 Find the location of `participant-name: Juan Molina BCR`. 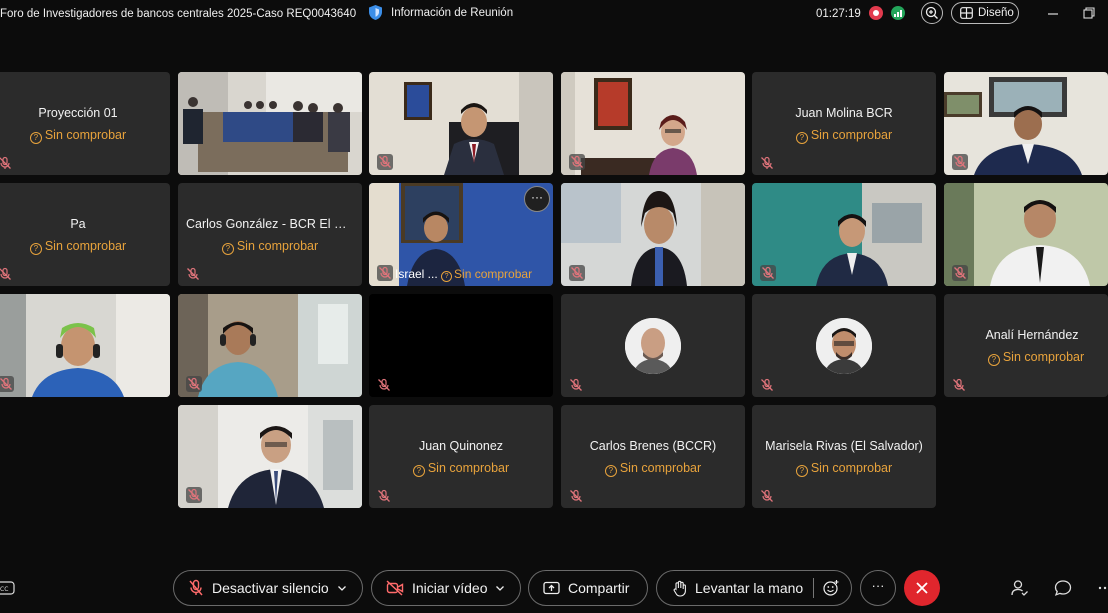

participant-name: Juan Molina BCR is located at coordinates (844, 113).